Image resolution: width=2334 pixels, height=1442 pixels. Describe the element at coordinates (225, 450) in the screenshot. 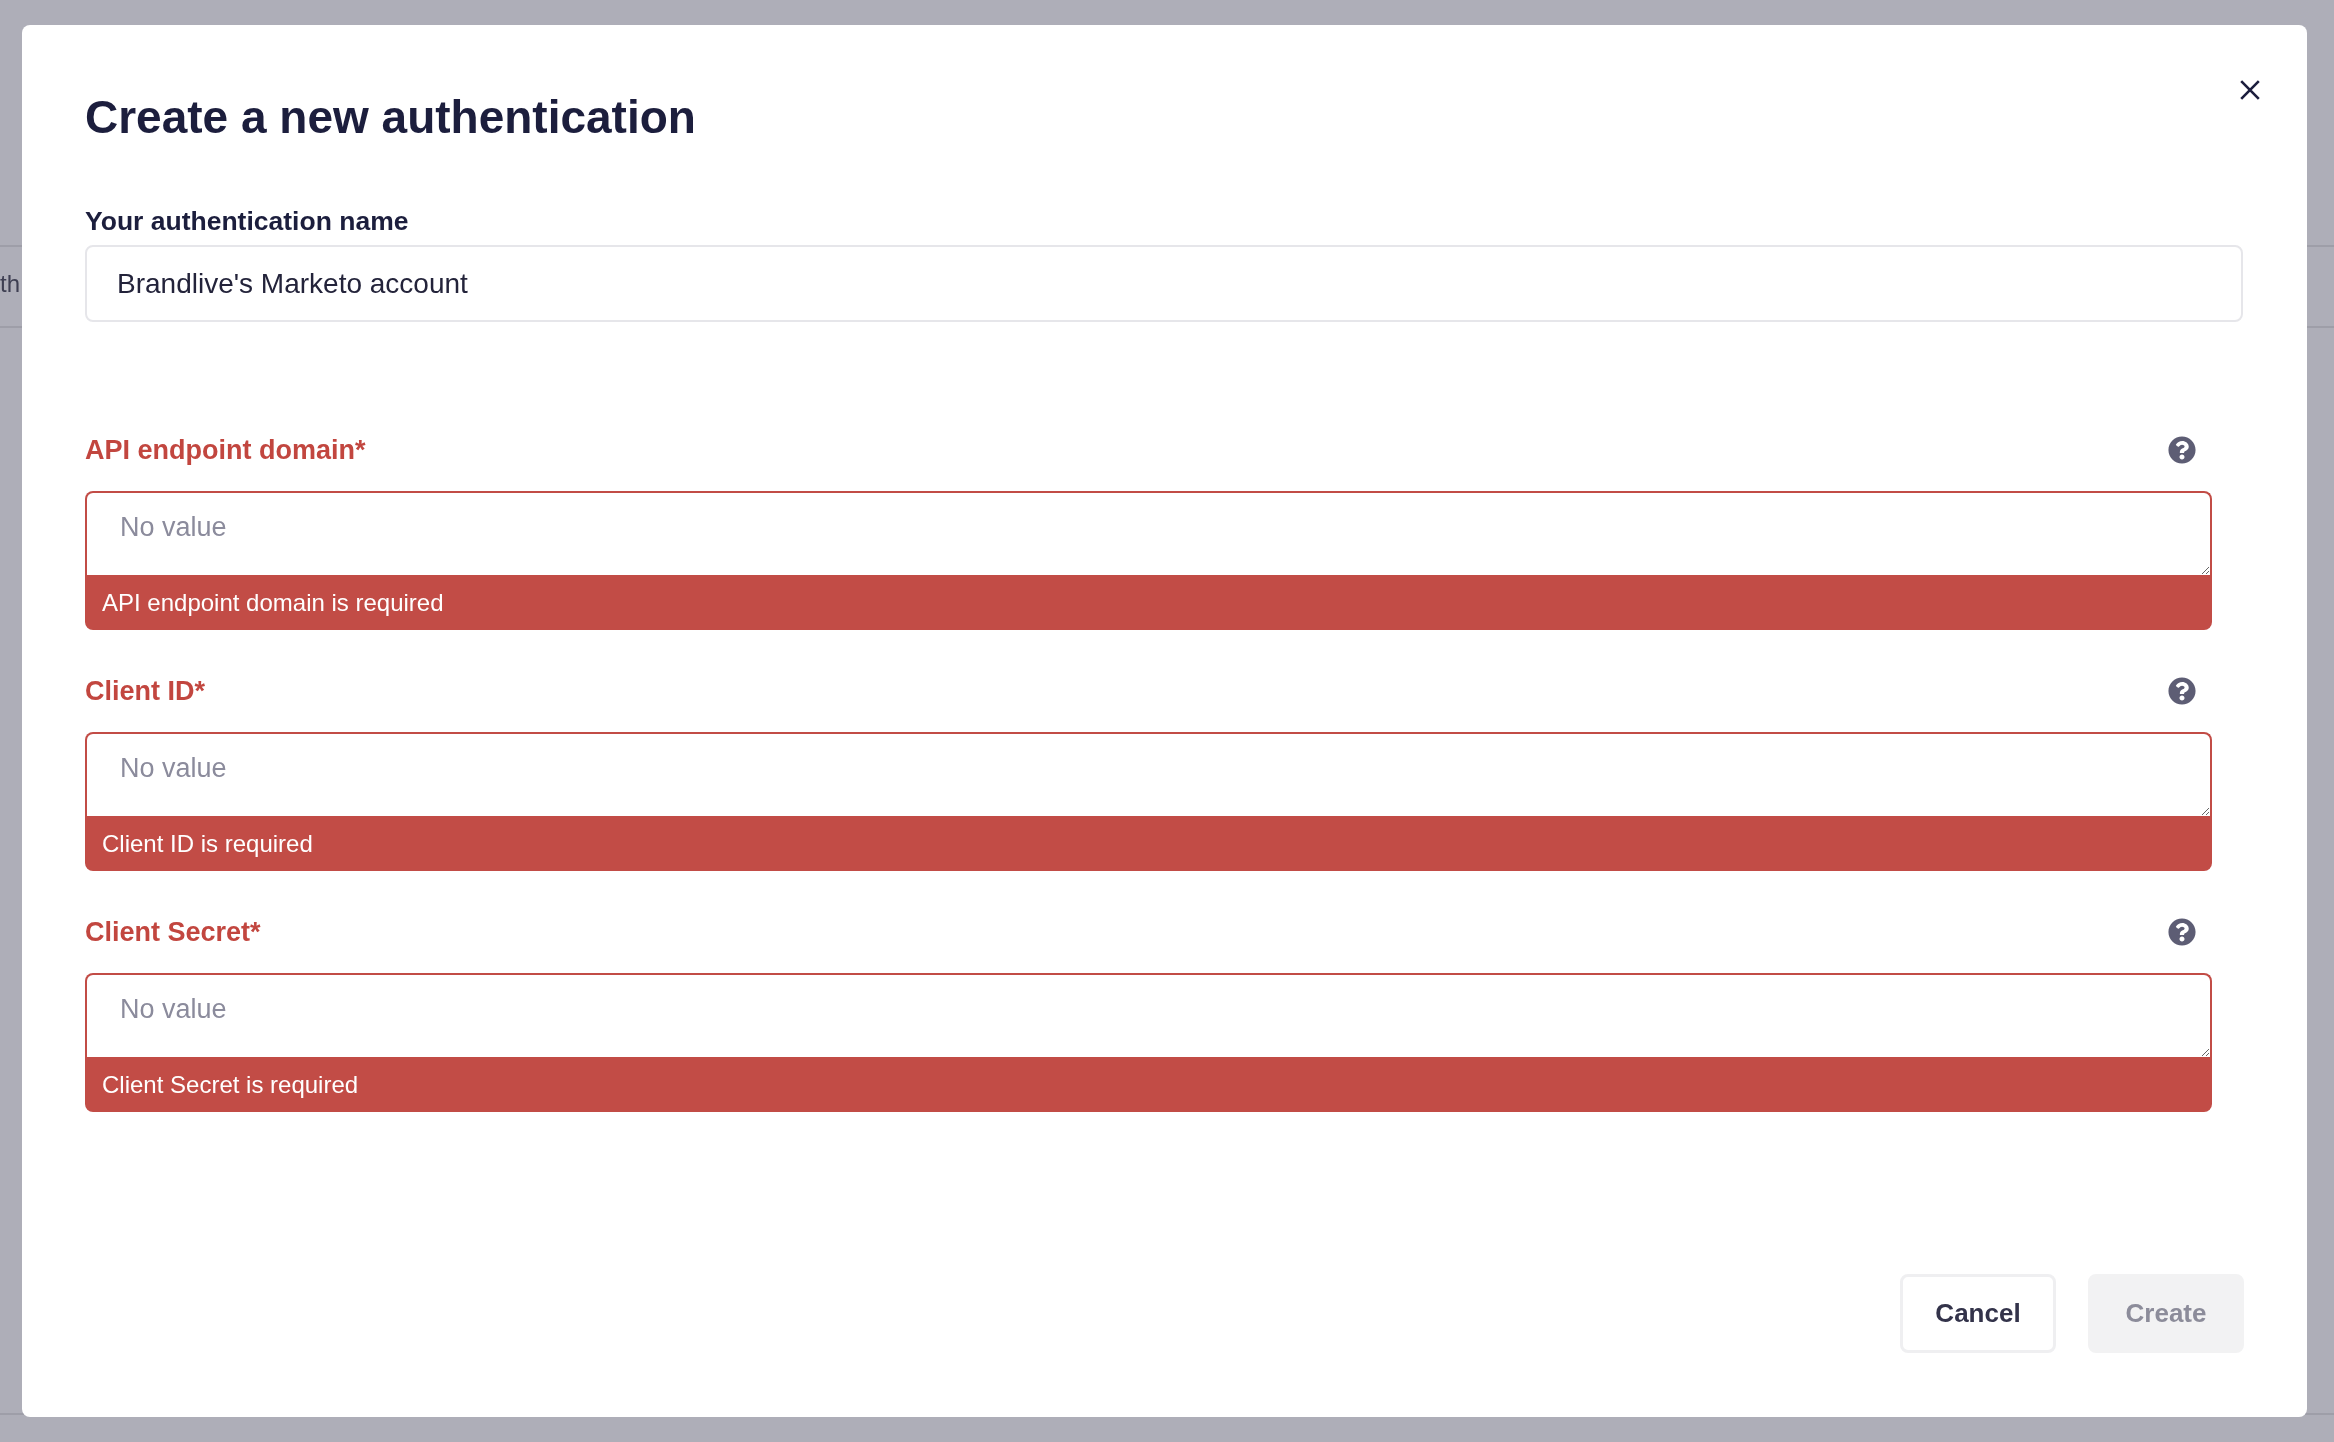

I see `field-label: API endpoint domain*` at that location.